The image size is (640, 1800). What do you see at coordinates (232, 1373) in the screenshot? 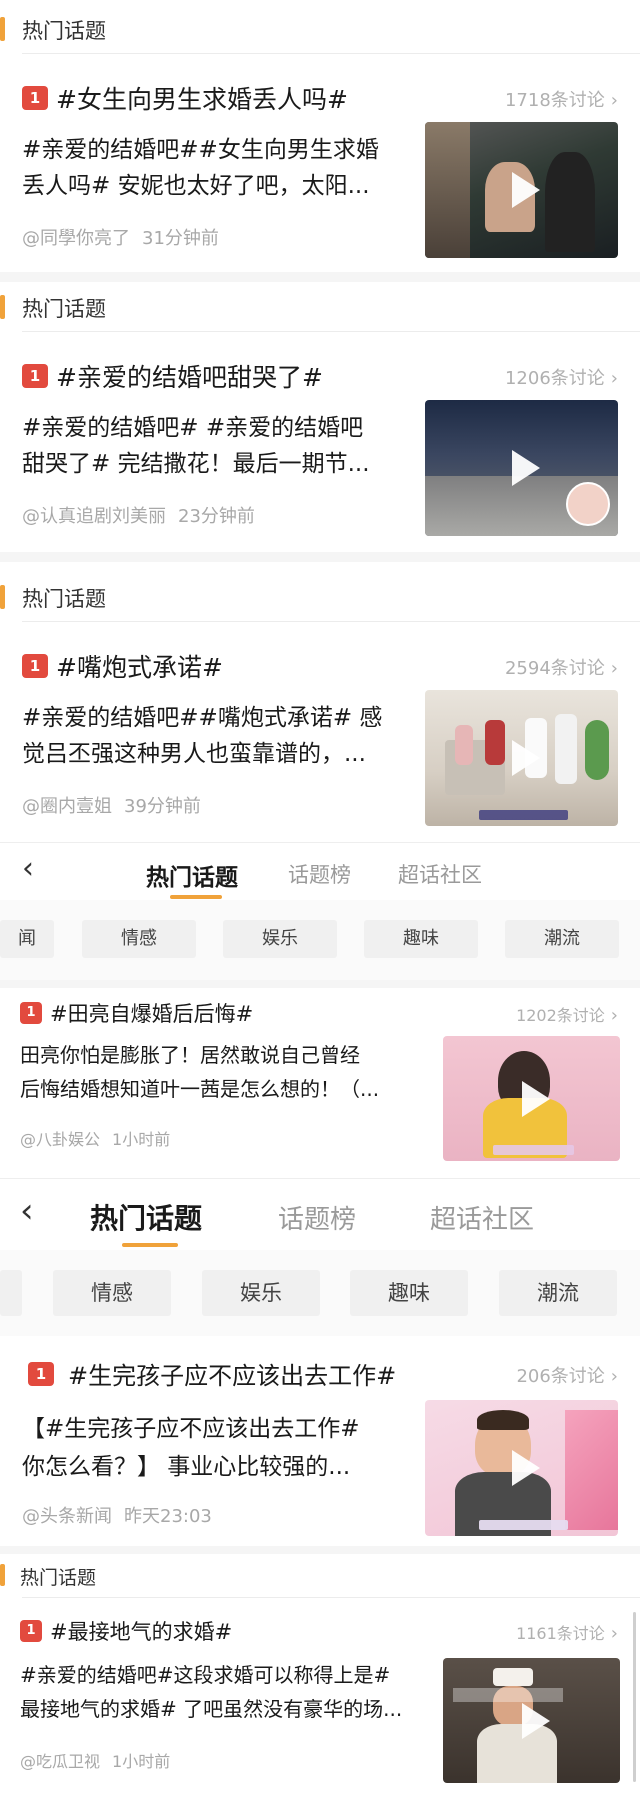
I see `topic-title: #生完孩子应不应该出去工作#` at bounding box center [232, 1373].